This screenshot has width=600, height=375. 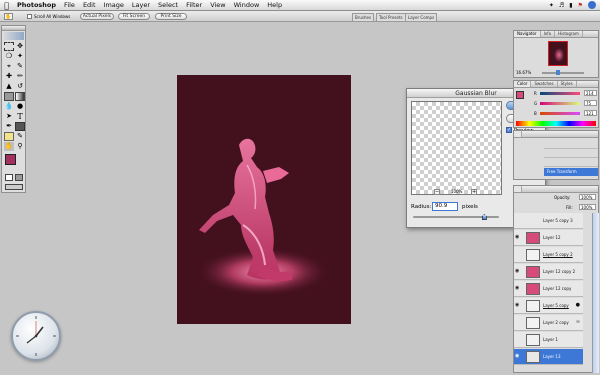 I want to click on layer-link-icon: ∞, so click(x=578, y=322).